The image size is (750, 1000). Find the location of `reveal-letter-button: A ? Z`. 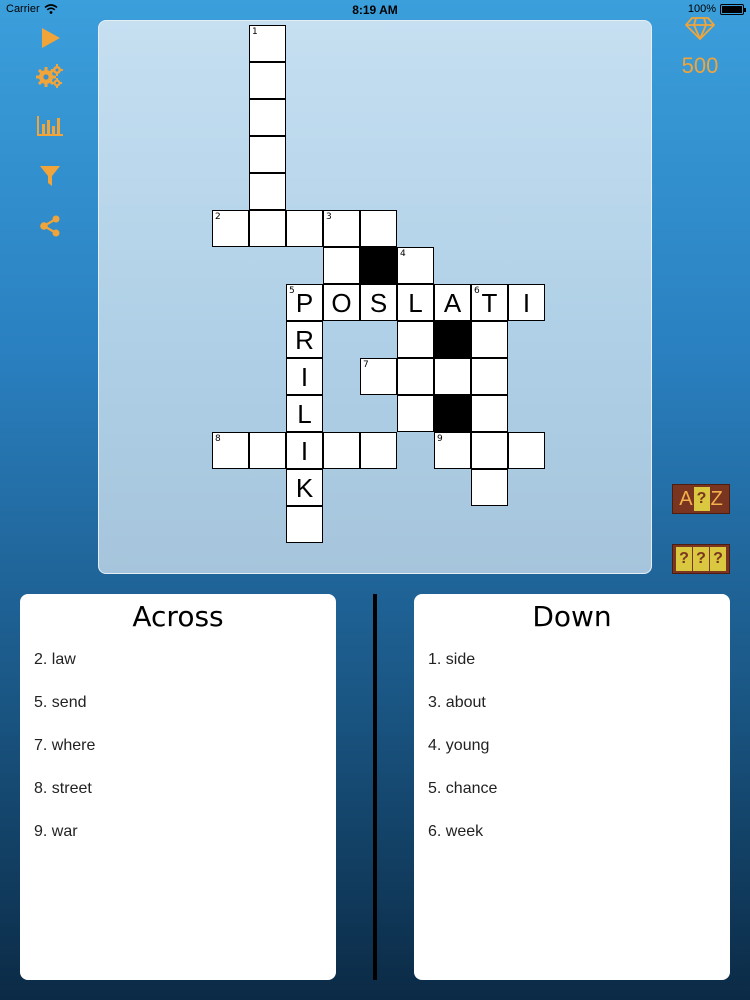

reveal-letter-button: A ? Z is located at coordinates (701, 499).